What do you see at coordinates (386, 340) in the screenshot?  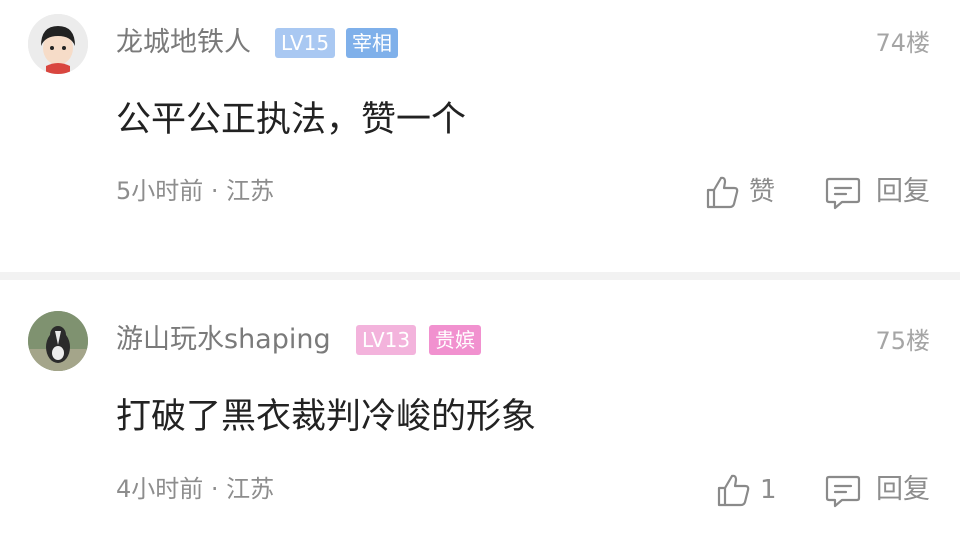 I see `level-badge: LV13` at bounding box center [386, 340].